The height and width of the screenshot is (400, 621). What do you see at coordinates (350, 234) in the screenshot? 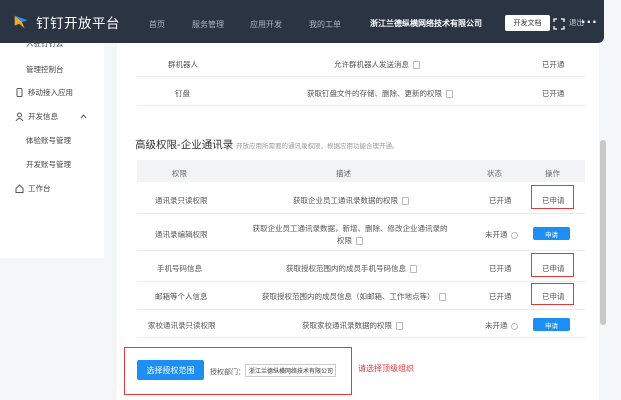
I see `permission-desc: 获取企业员工通讯录数据，新增、删除、修改企业通讯录的权限` at bounding box center [350, 234].